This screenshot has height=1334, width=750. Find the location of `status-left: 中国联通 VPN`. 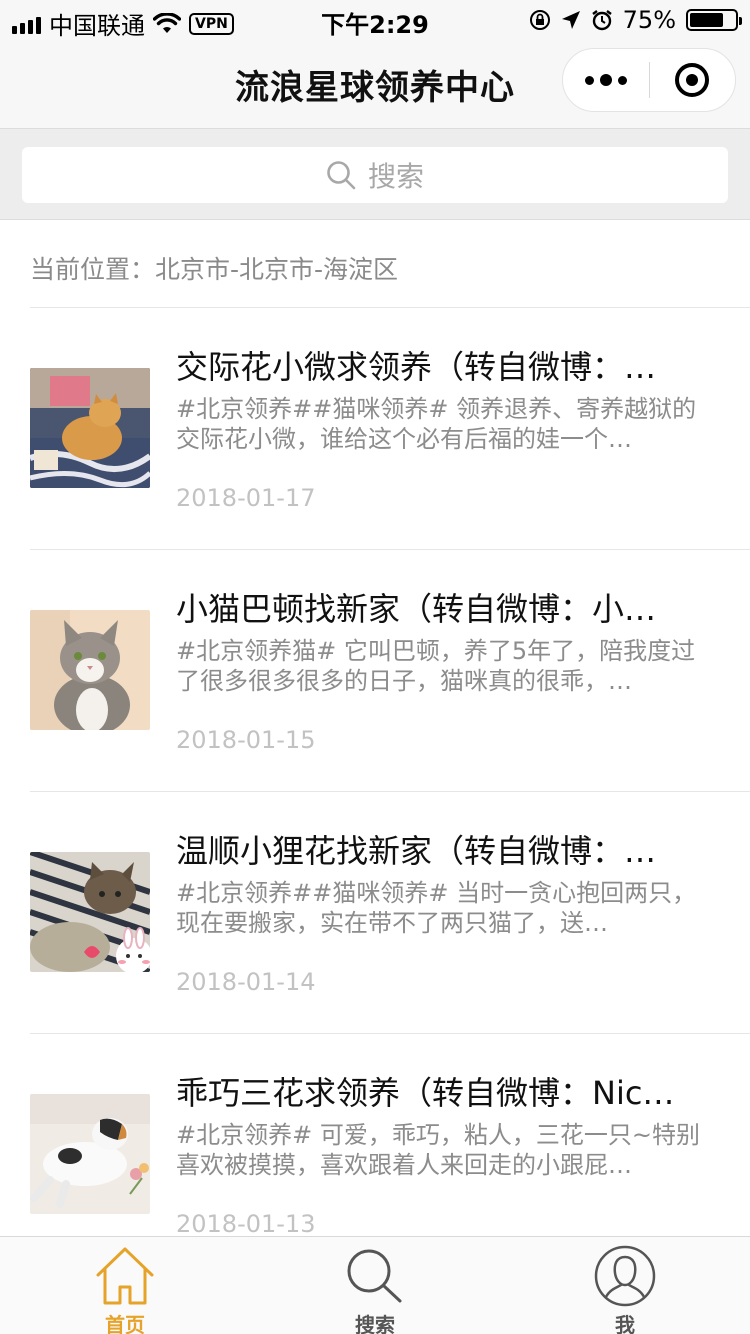

status-left: 中国联通 VPN is located at coordinates (123, 23).